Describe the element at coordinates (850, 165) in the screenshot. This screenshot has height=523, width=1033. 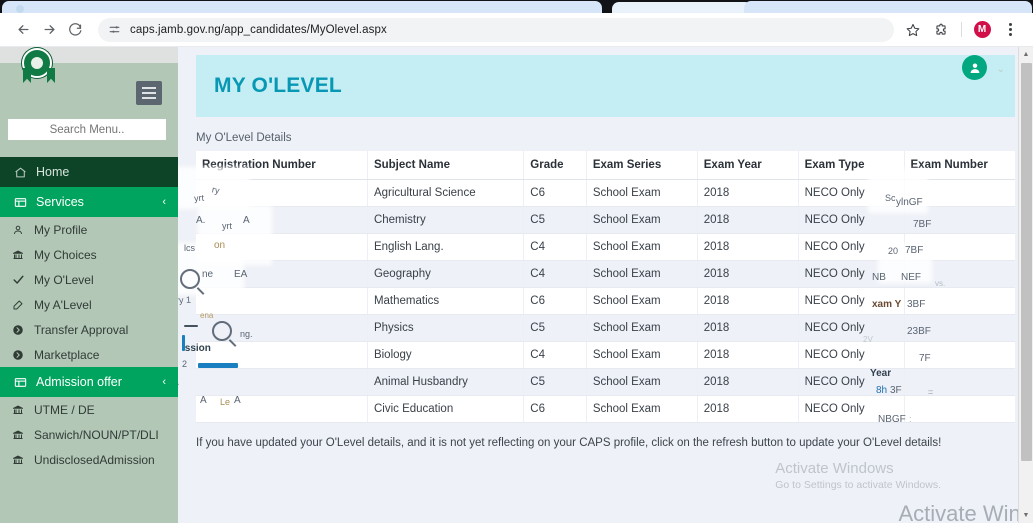
I see `column-header-exam-type: Exam Type` at that location.